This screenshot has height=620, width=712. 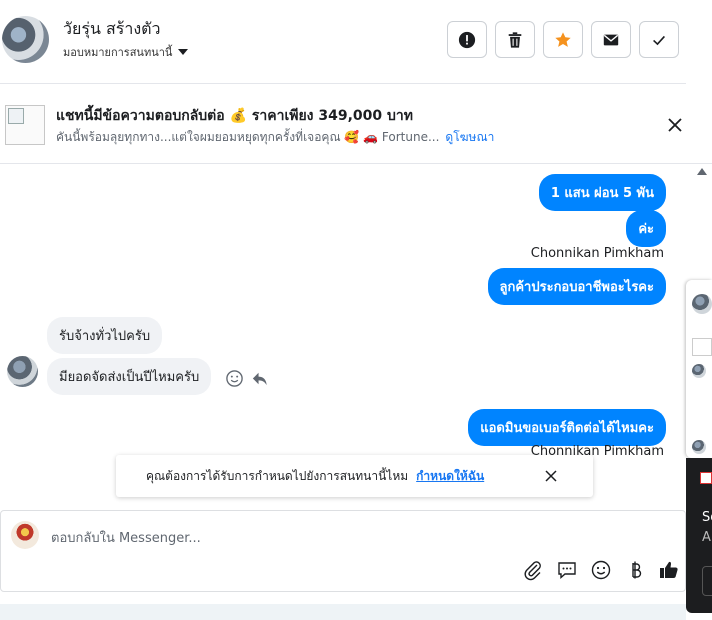 I want to click on contact-avatar-small, so click(x=22, y=371).